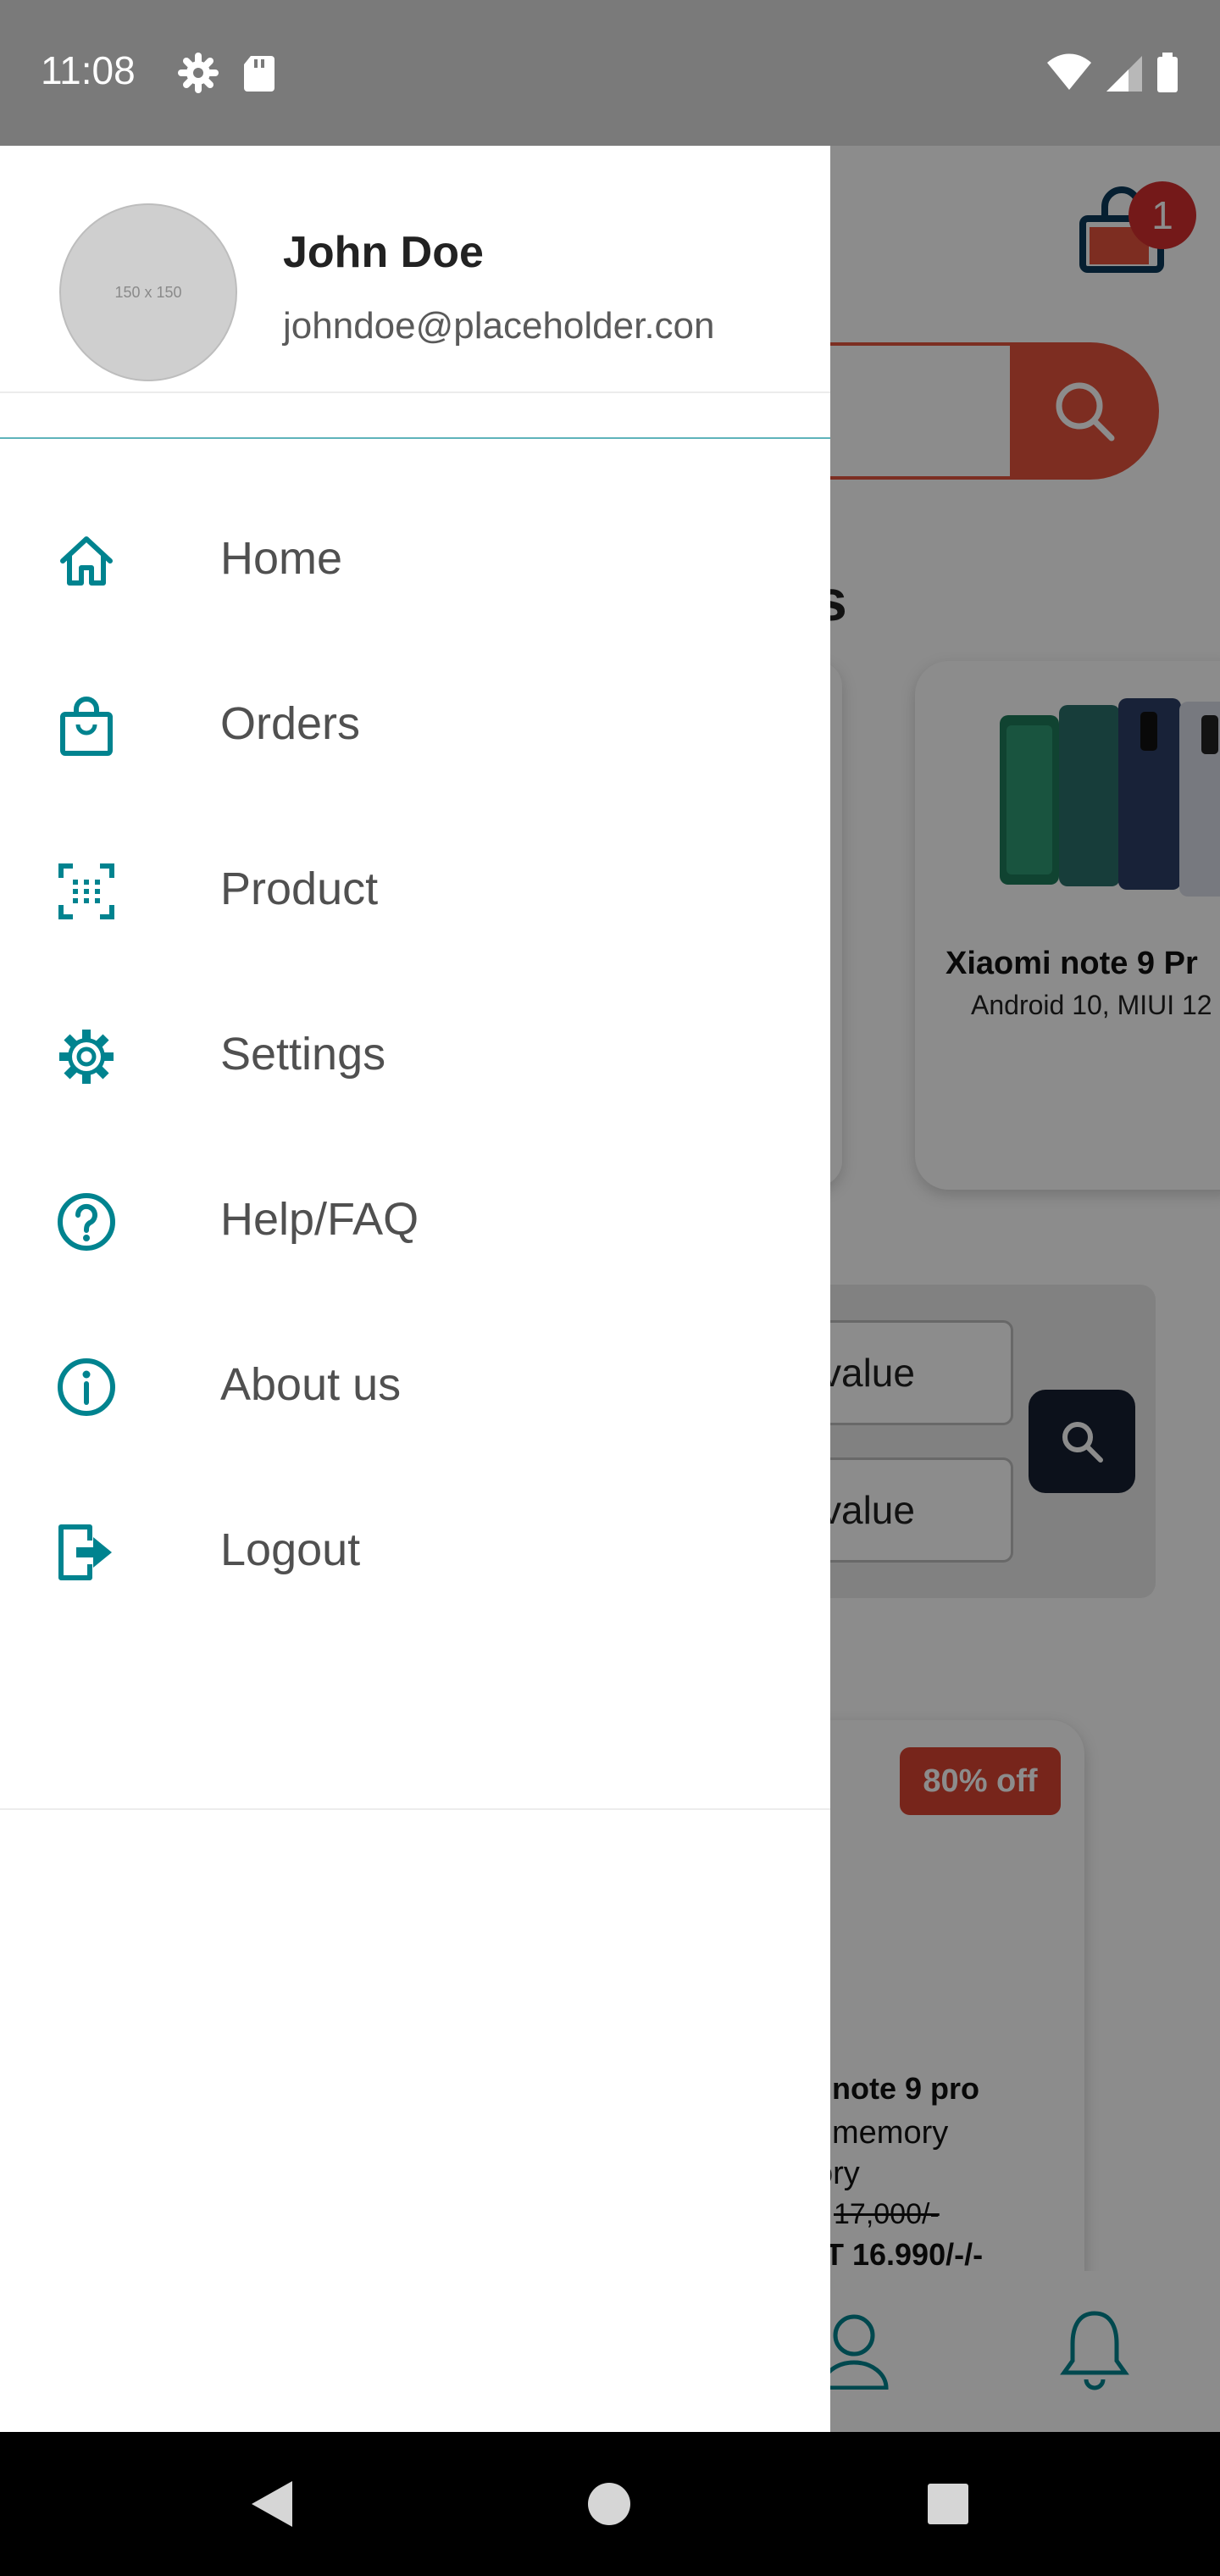  Describe the element at coordinates (1124, 74) in the screenshot. I see `signal-icon` at that location.